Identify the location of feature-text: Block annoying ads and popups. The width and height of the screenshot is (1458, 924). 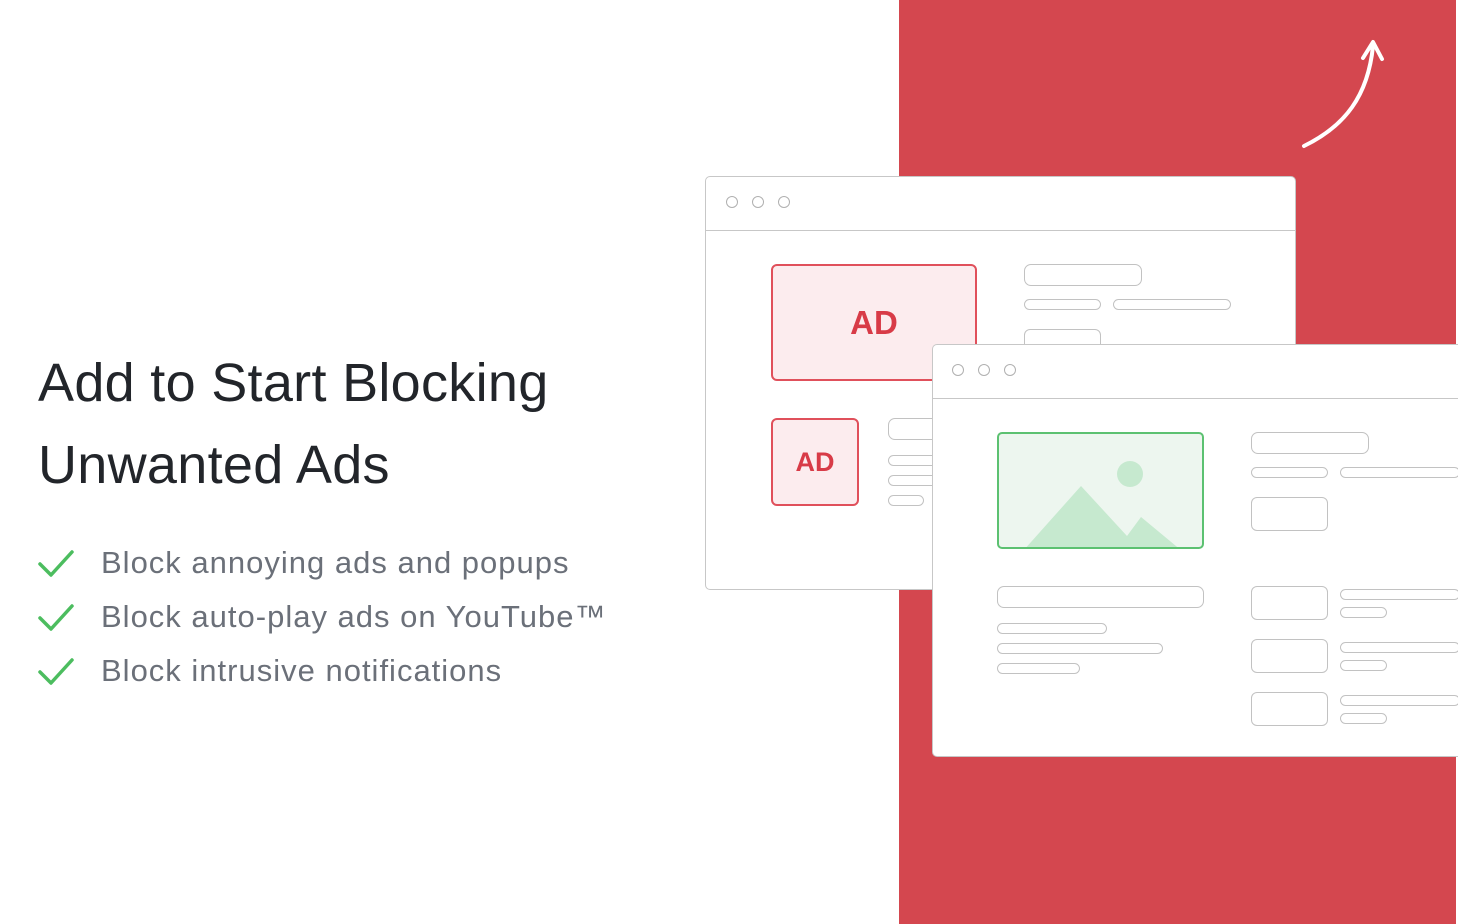
(335, 562).